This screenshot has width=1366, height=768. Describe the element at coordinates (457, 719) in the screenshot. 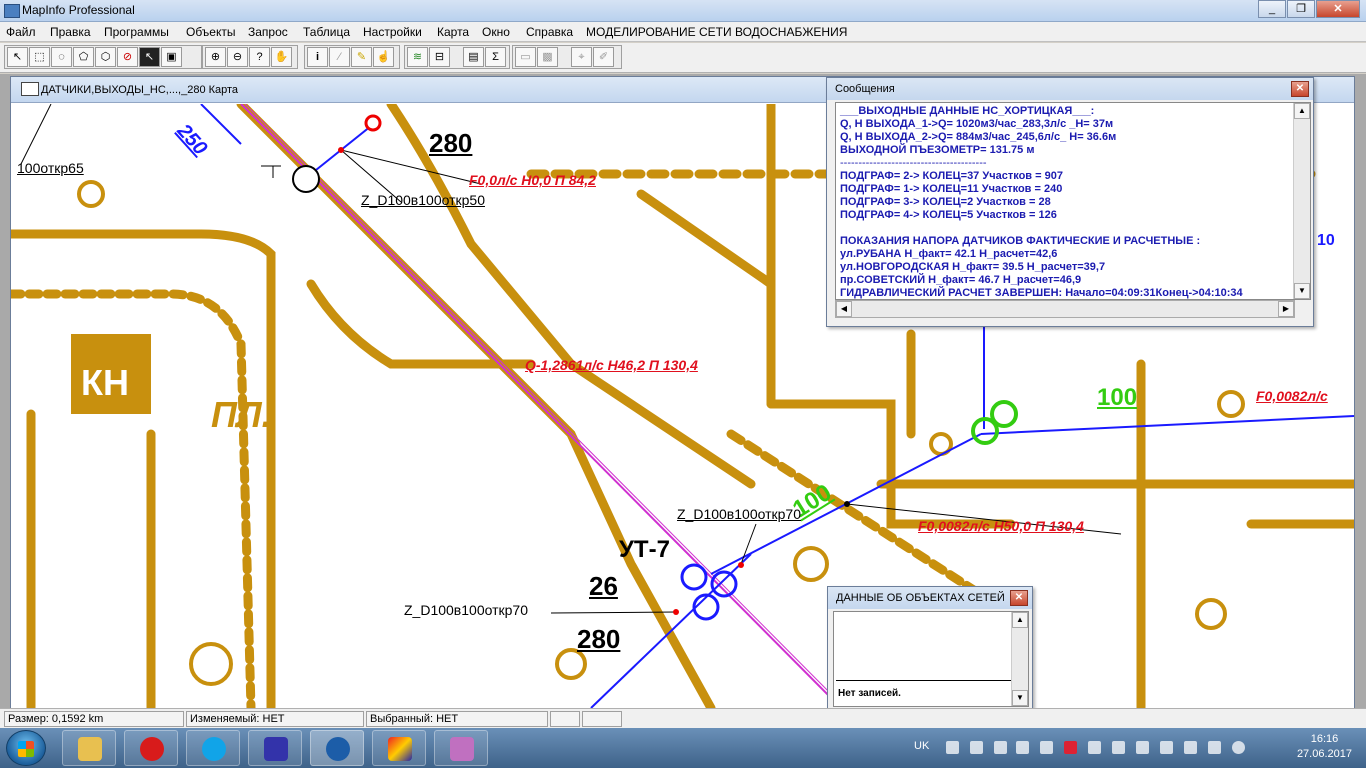

I see `status-selected: Выбранный: НЕТ` at that location.